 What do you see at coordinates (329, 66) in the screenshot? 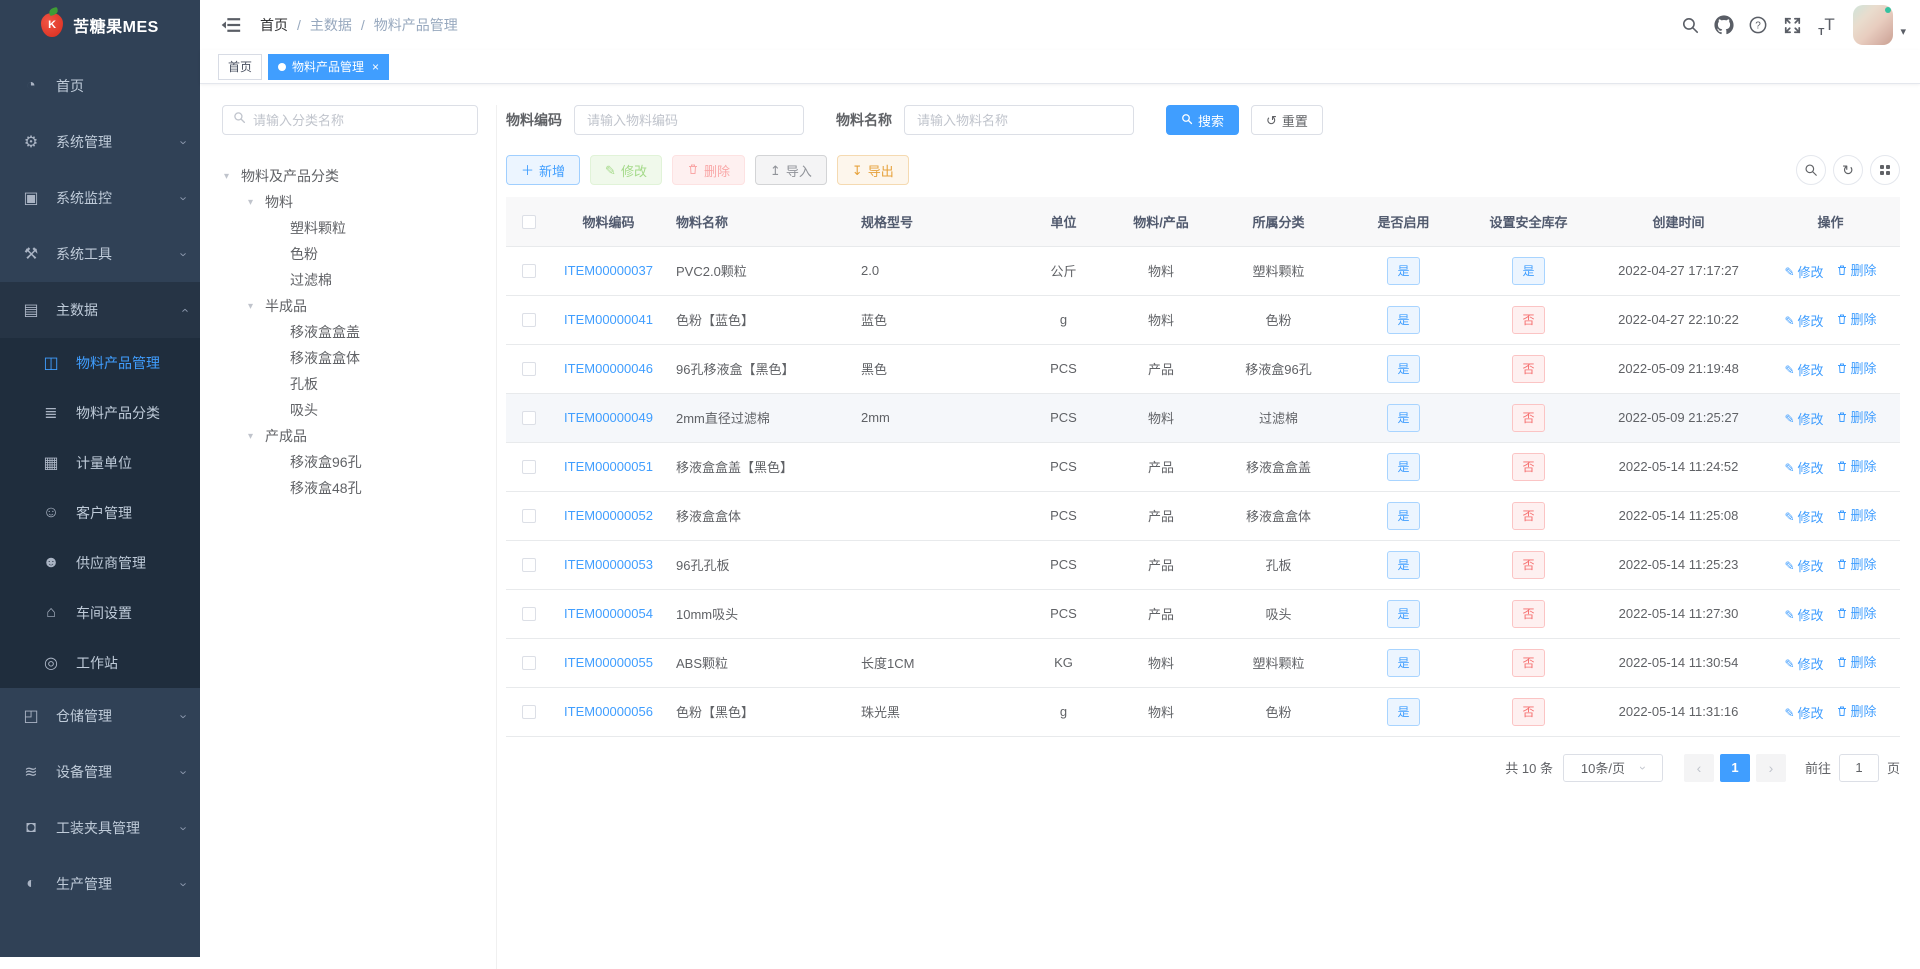
I see `tag-material-product-mgmt: 物料产品管理 ×` at bounding box center [329, 66].